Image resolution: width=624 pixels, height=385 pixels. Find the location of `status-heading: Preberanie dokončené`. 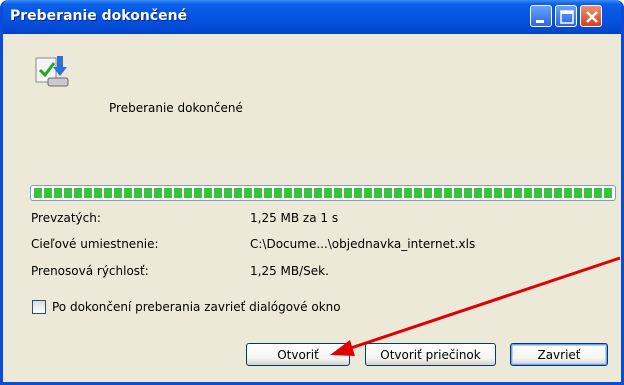

status-heading: Preberanie dokončené is located at coordinates (176, 108).